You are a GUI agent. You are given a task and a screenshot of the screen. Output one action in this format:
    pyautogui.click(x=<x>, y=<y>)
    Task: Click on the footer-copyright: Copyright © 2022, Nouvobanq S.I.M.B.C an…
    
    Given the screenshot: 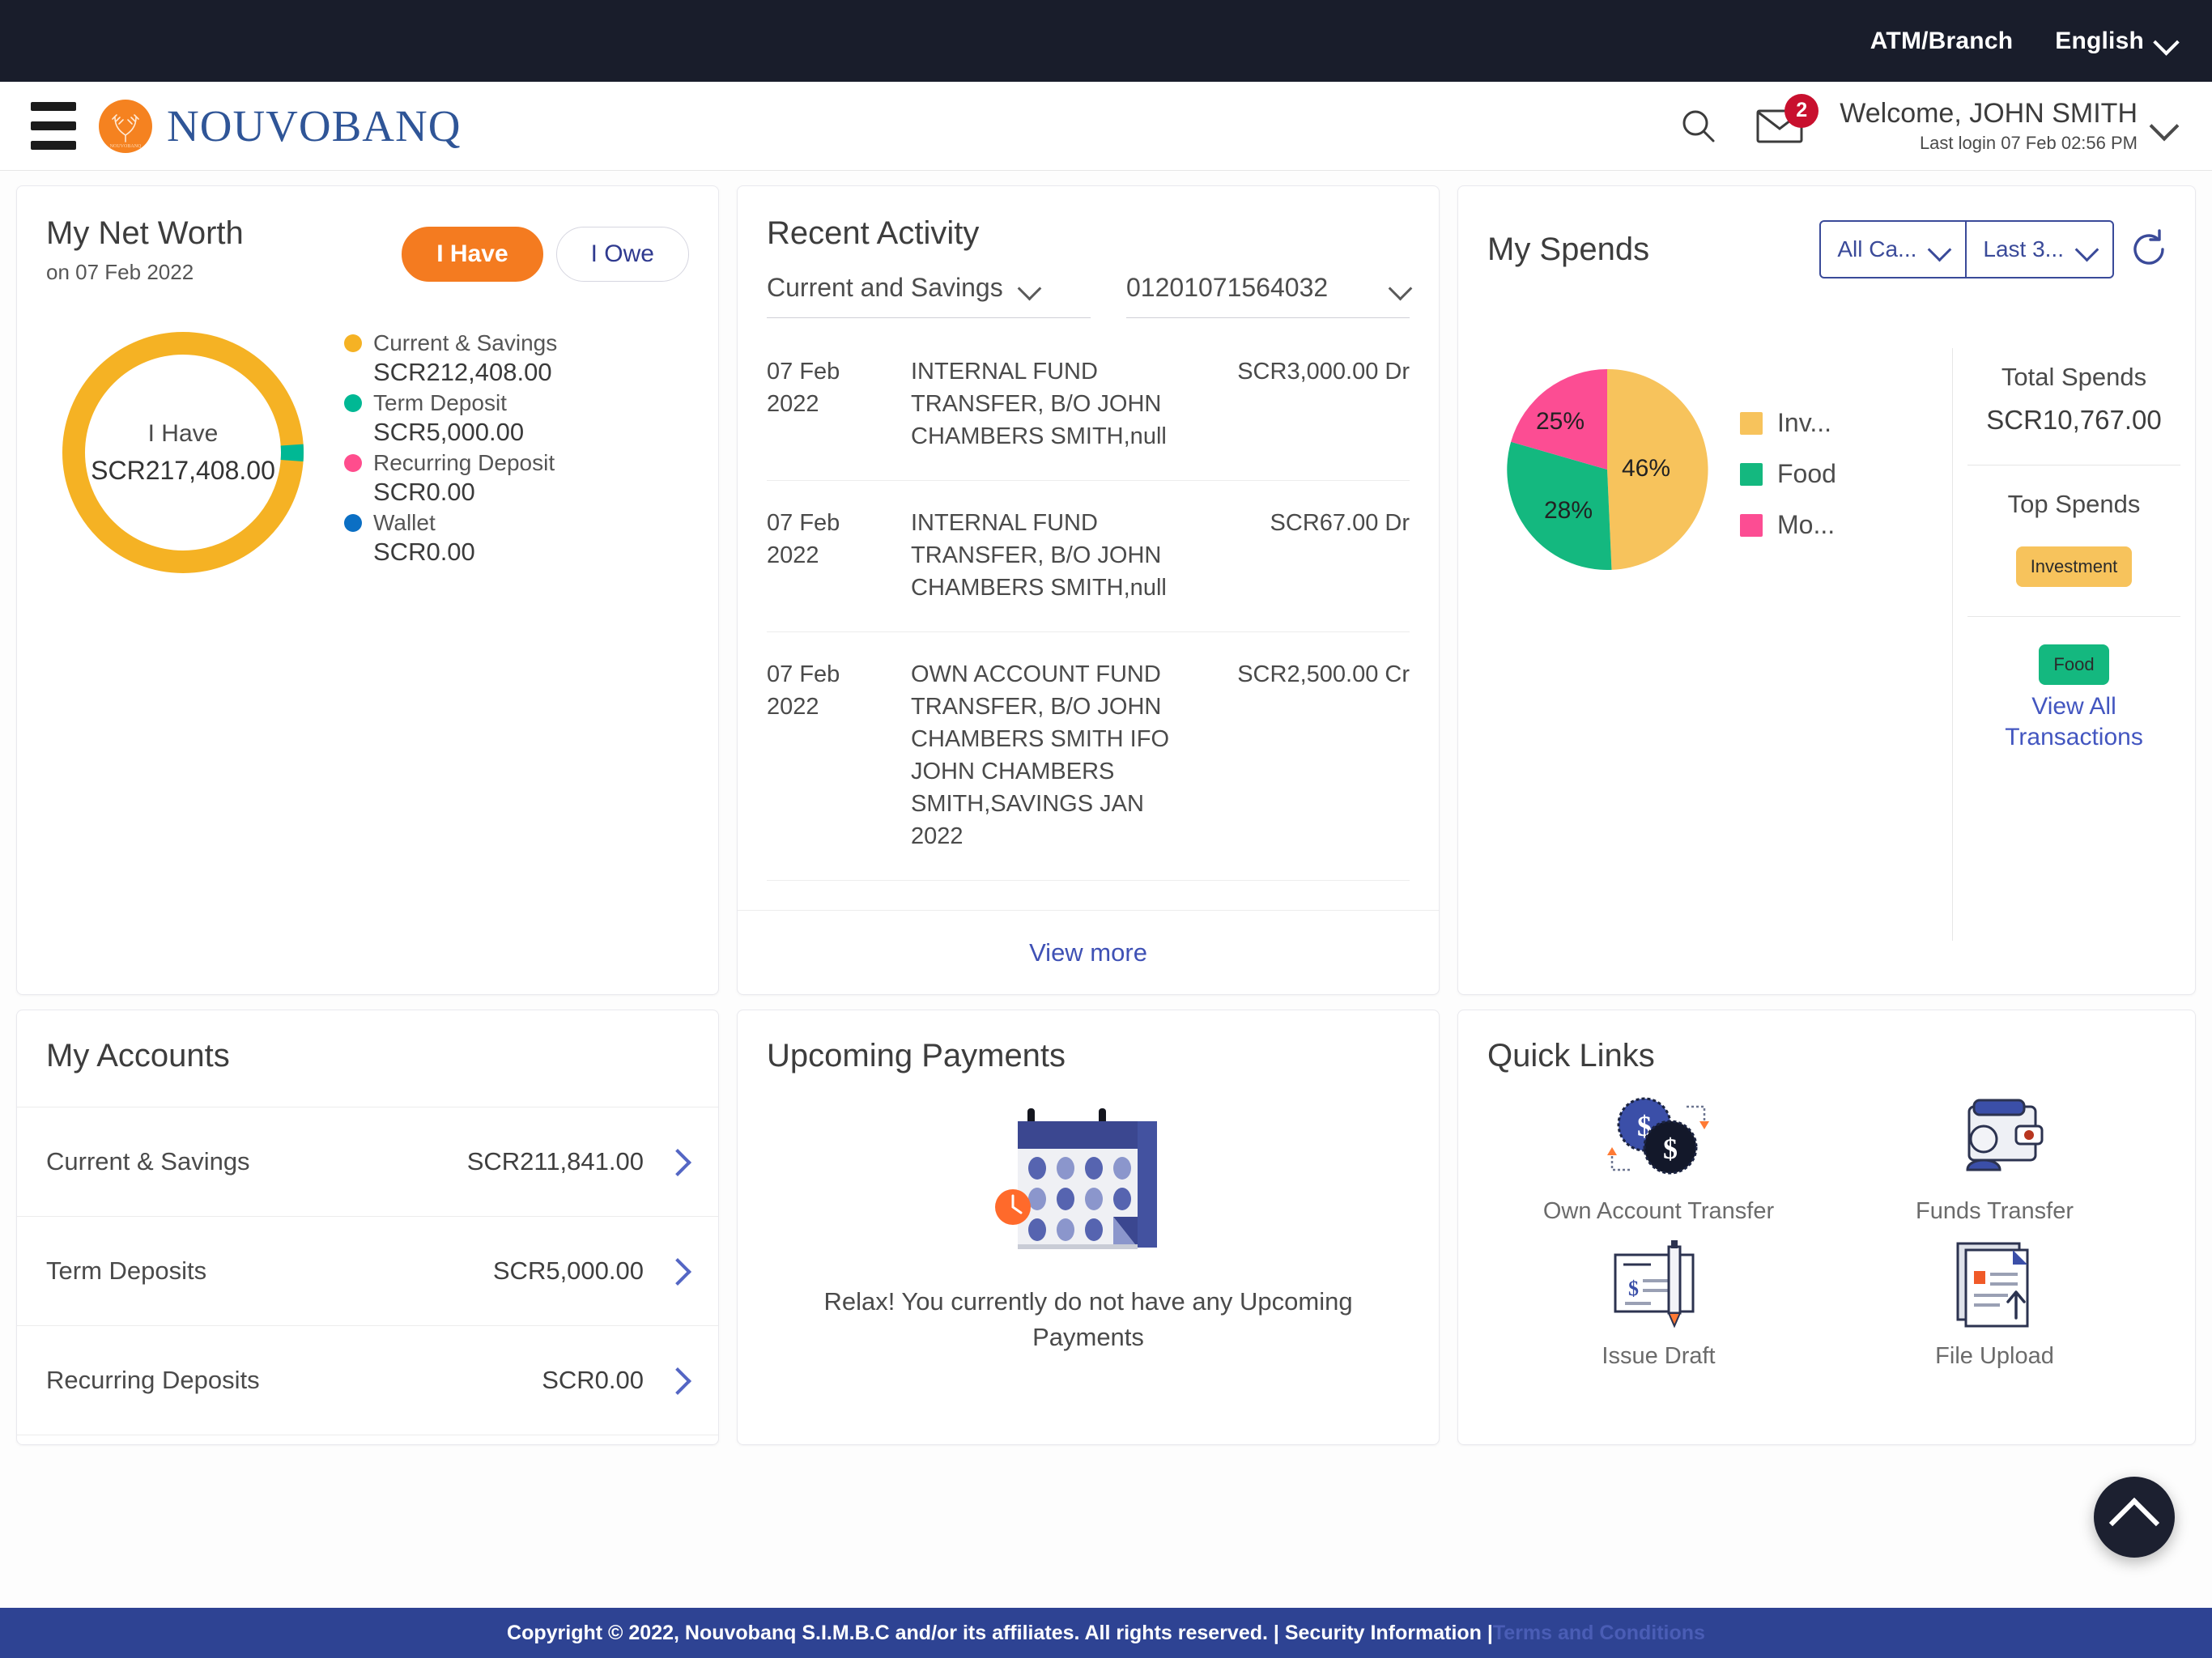 What is the action you would take?
    pyautogui.click(x=1000, y=1632)
    